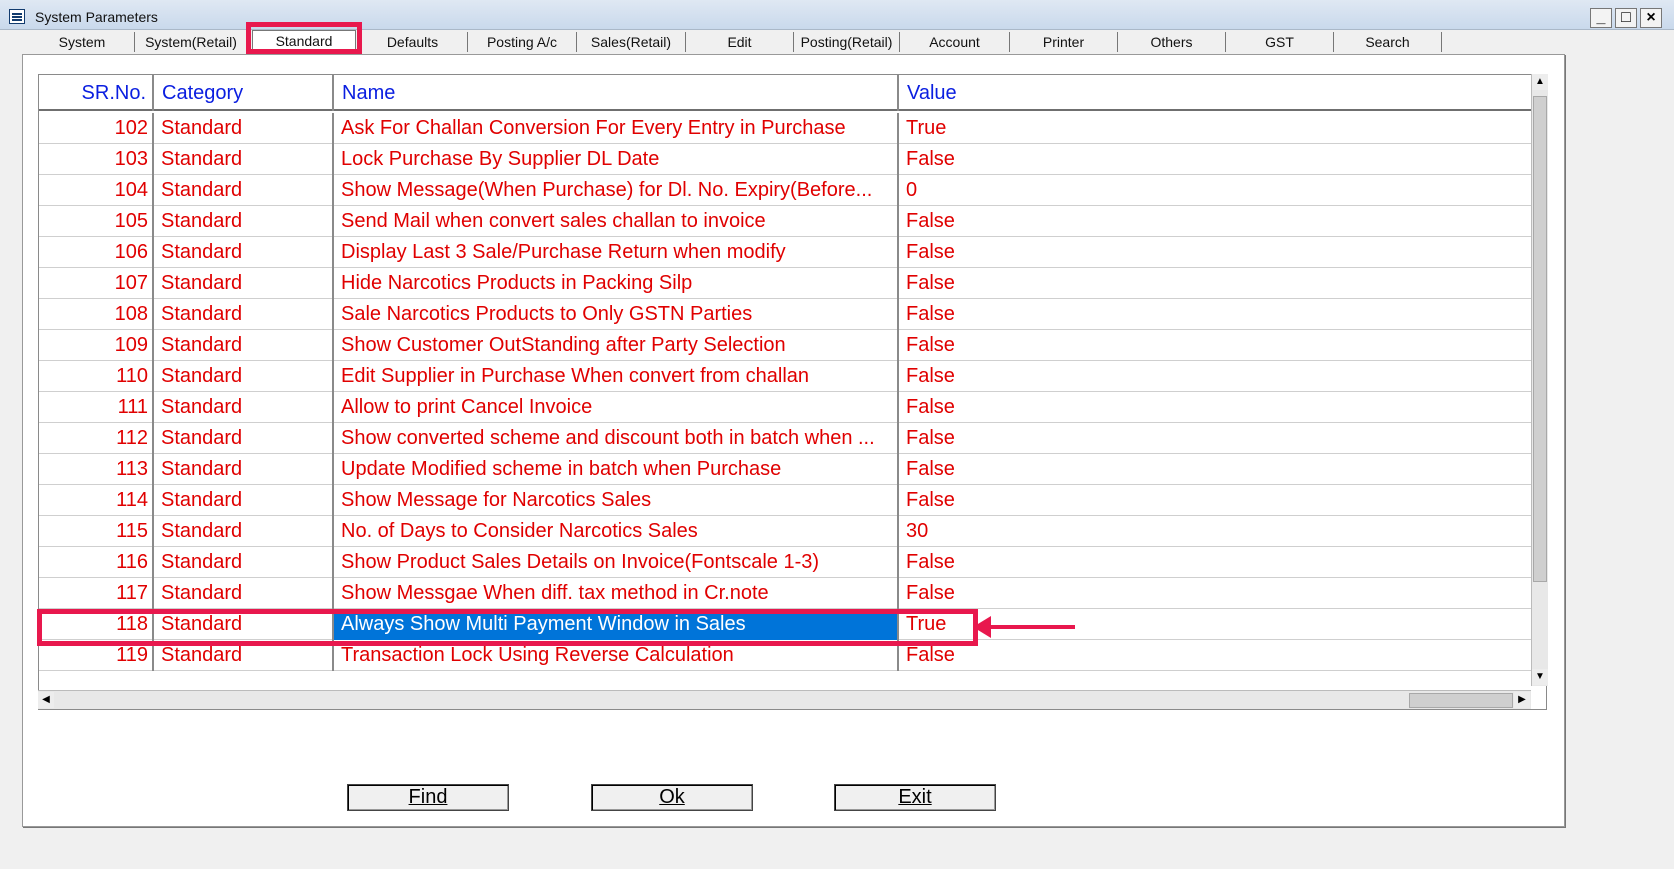  What do you see at coordinates (82, 42) in the screenshot?
I see `tab-system: System` at bounding box center [82, 42].